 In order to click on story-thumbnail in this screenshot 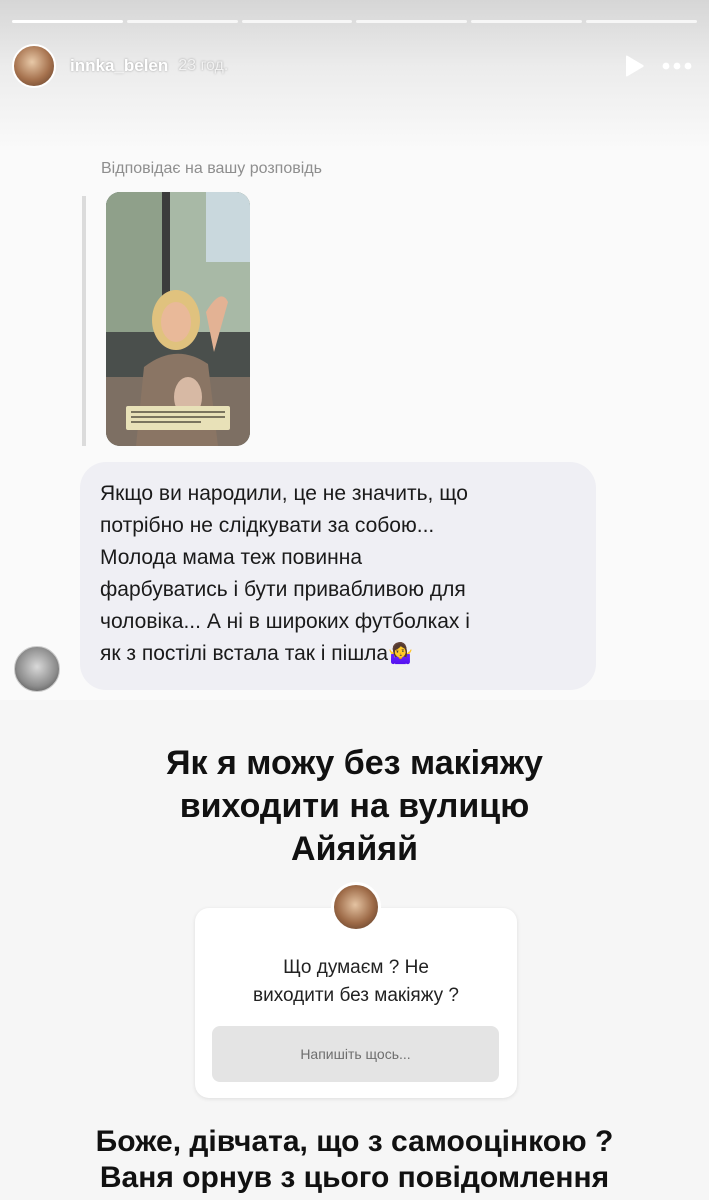, I will do `click(178, 319)`.